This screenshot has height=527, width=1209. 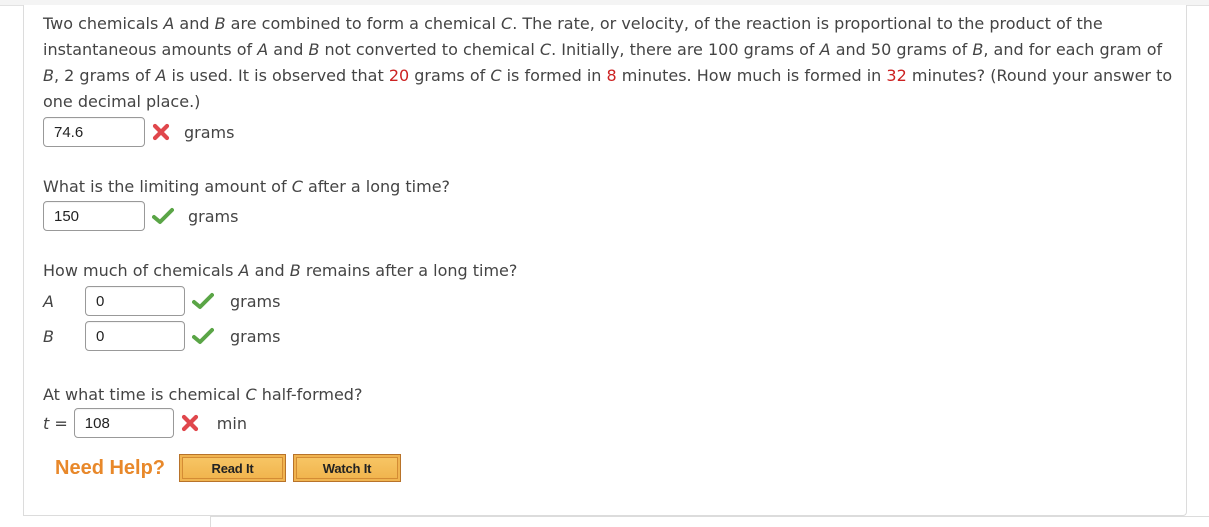 I want to click on label-a: A, so click(x=48, y=301).